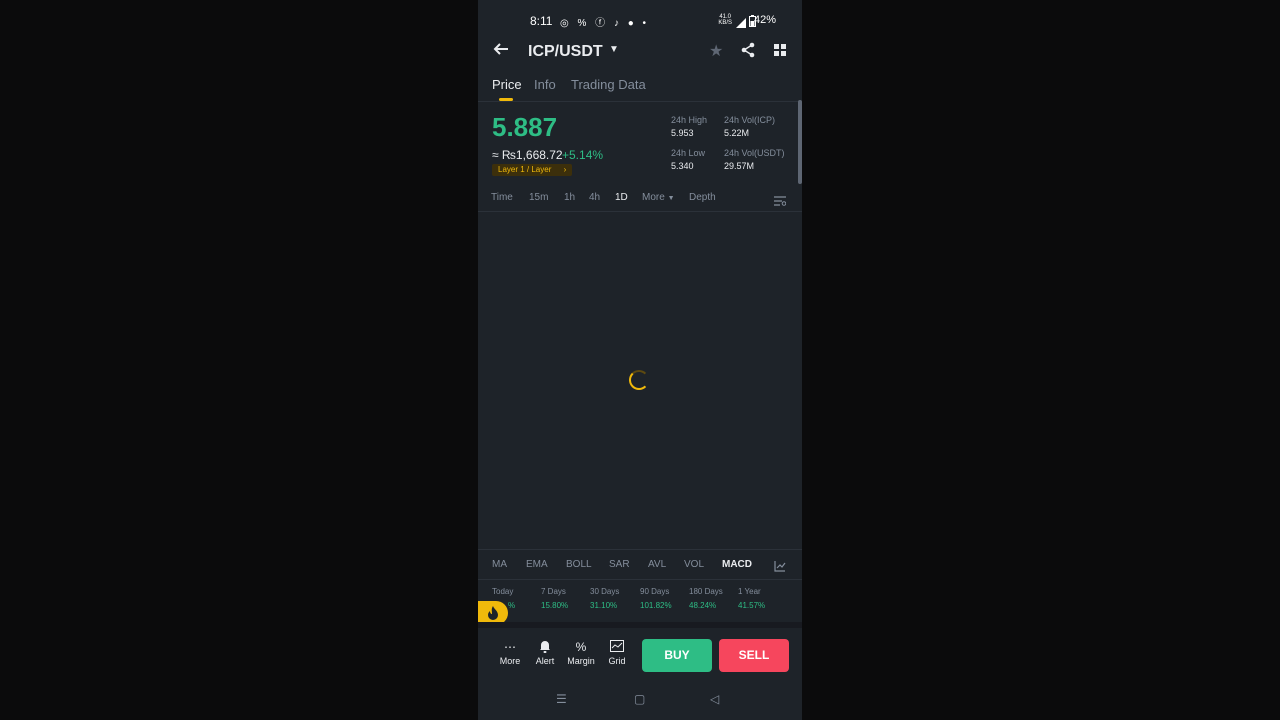 This screenshot has width=1280, height=720. Describe the element at coordinates (617, 661) in the screenshot. I see `nav-grid-label: Grid` at that location.